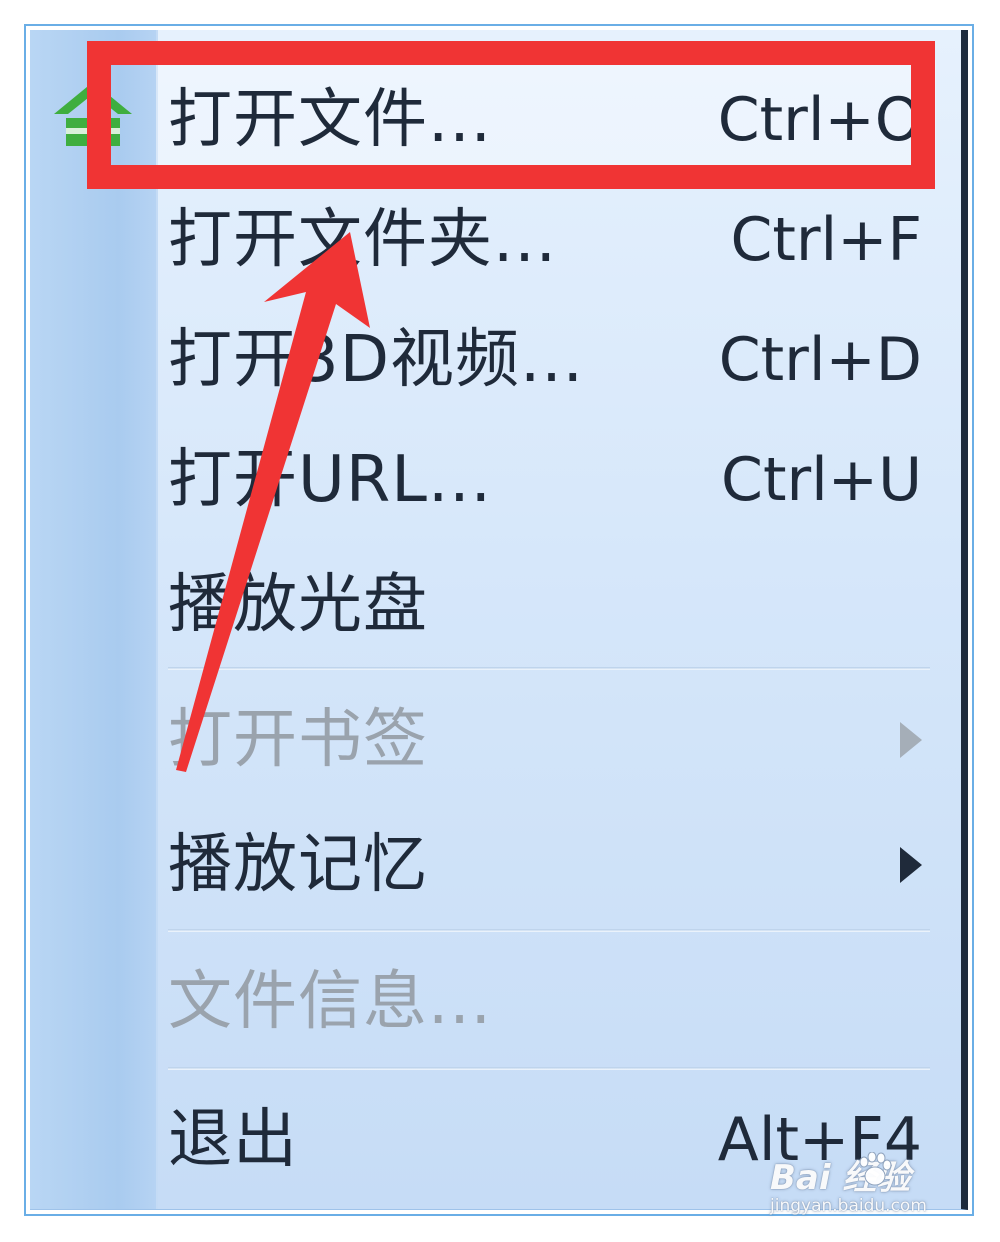 Image resolution: width=1000 pixels, height=1242 pixels. I want to click on menu-item-playback-memory: 播放记忆, so click(546, 865).